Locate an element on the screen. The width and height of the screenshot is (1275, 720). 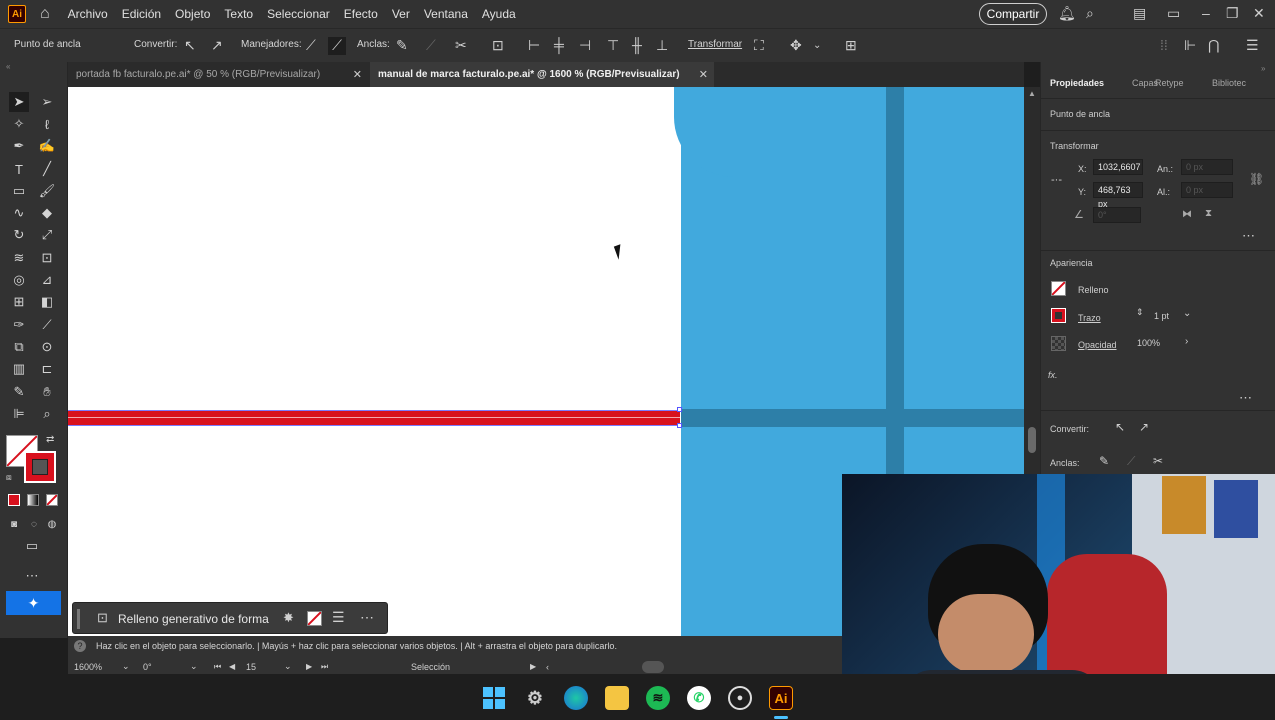
convert-corner-icon: ↖ is located at coordinates (190, 45).